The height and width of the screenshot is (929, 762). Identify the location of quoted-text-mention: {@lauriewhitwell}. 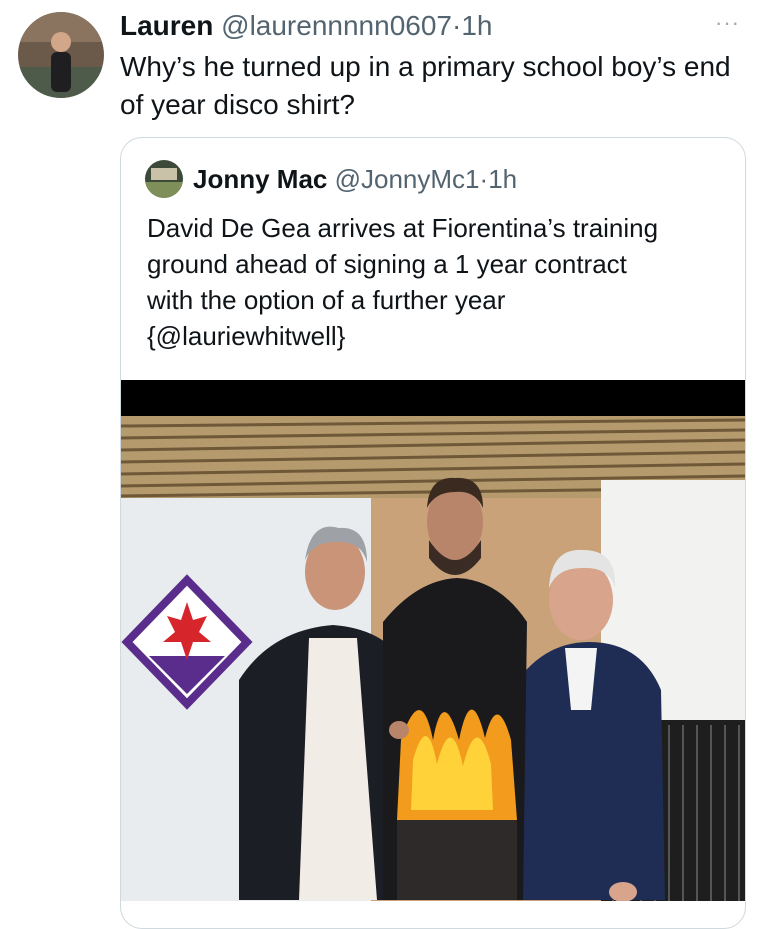
(442, 336).